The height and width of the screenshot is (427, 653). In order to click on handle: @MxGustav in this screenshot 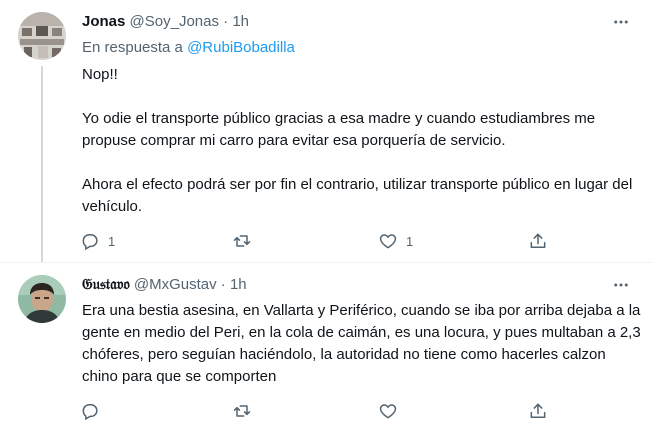, I will do `click(175, 284)`.